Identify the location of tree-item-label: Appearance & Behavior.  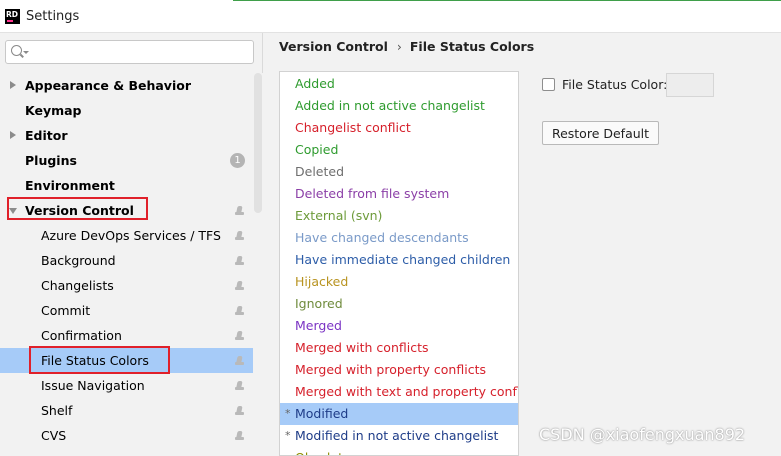
(108, 85).